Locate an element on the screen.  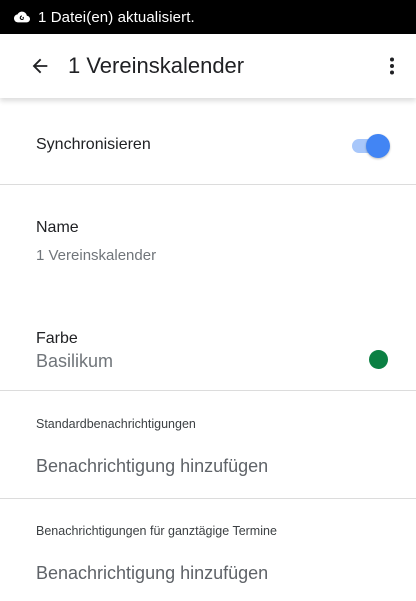
color-row: Farbe Basilikum is located at coordinates (208, 354).